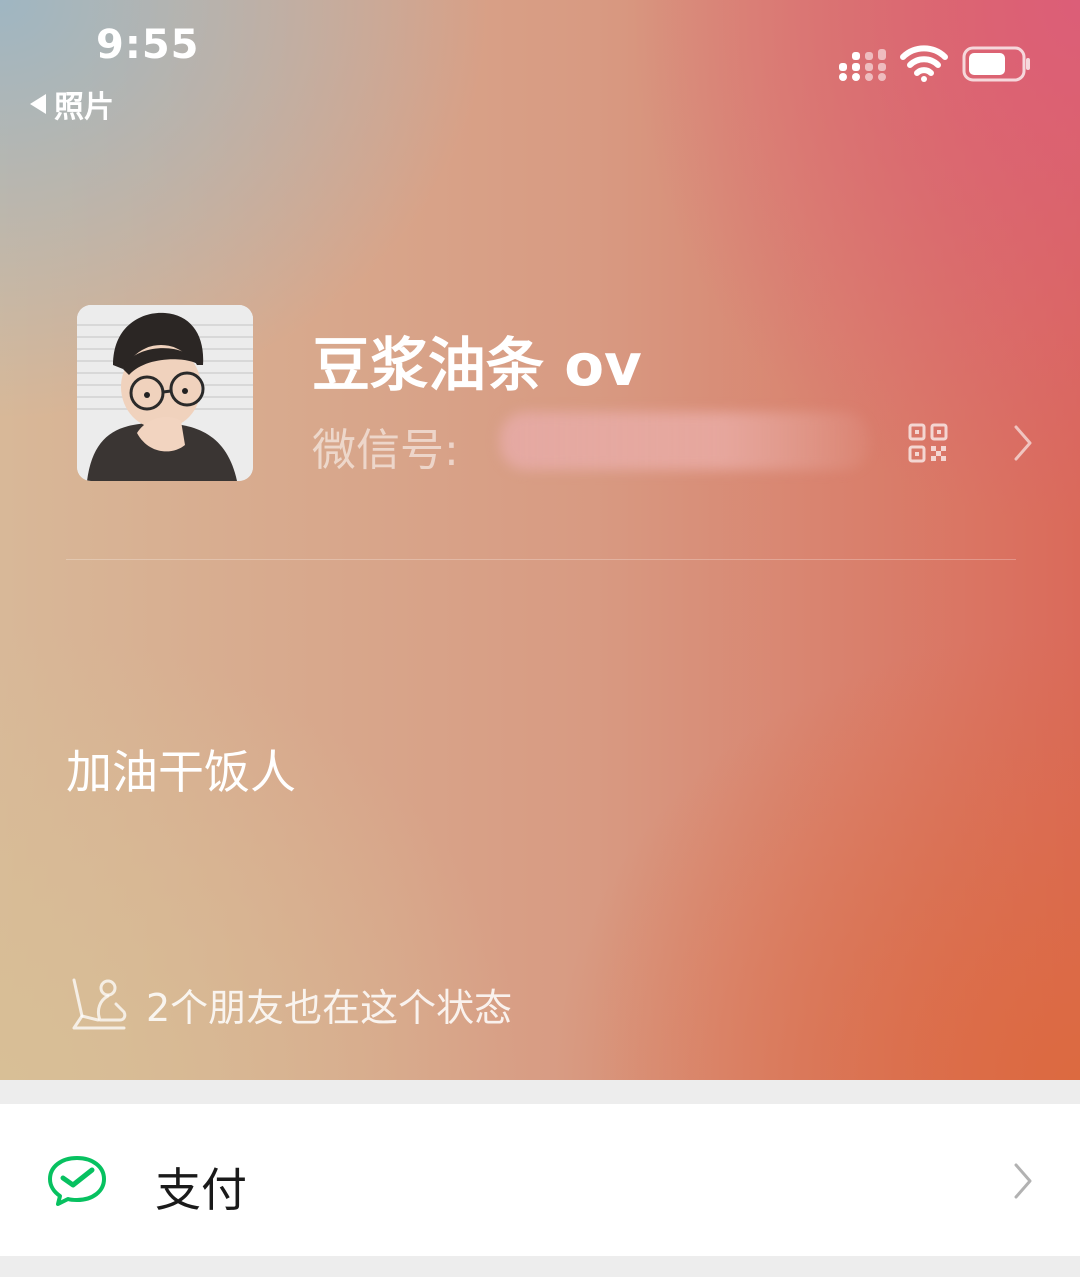 The width and height of the screenshot is (1080, 1277). Describe the element at coordinates (99, 1004) in the screenshot. I see `person-lounging-icon` at that location.